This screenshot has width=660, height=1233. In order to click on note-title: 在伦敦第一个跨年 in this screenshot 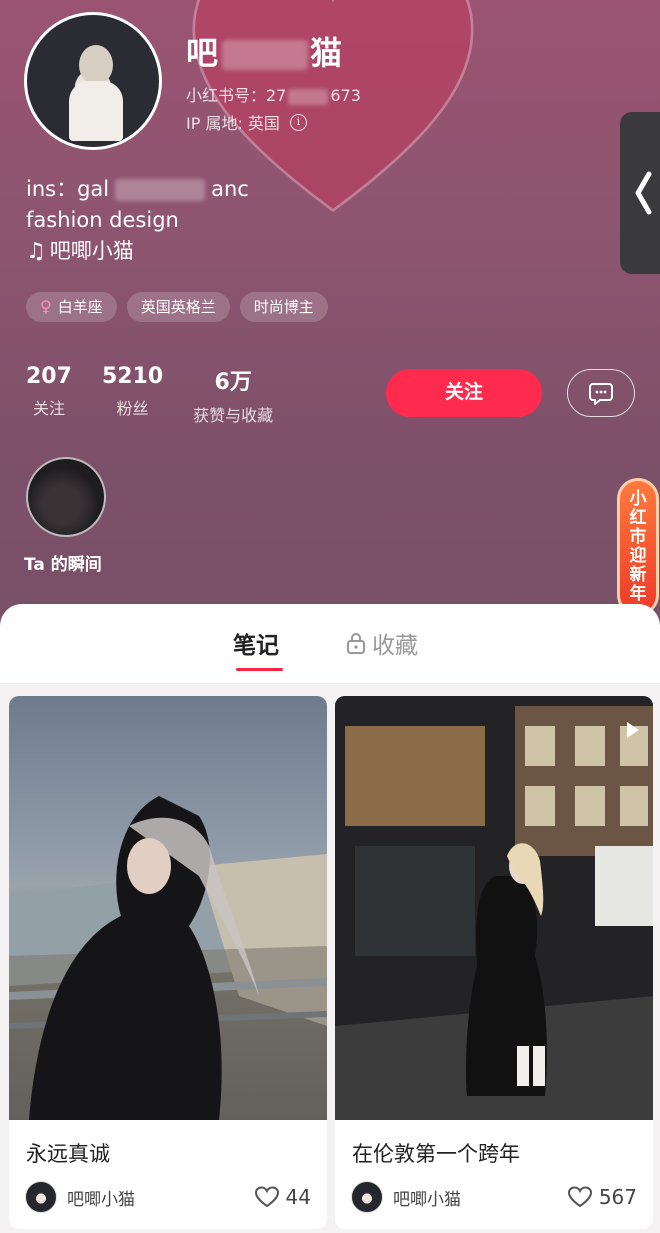, I will do `click(436, 1154)`.